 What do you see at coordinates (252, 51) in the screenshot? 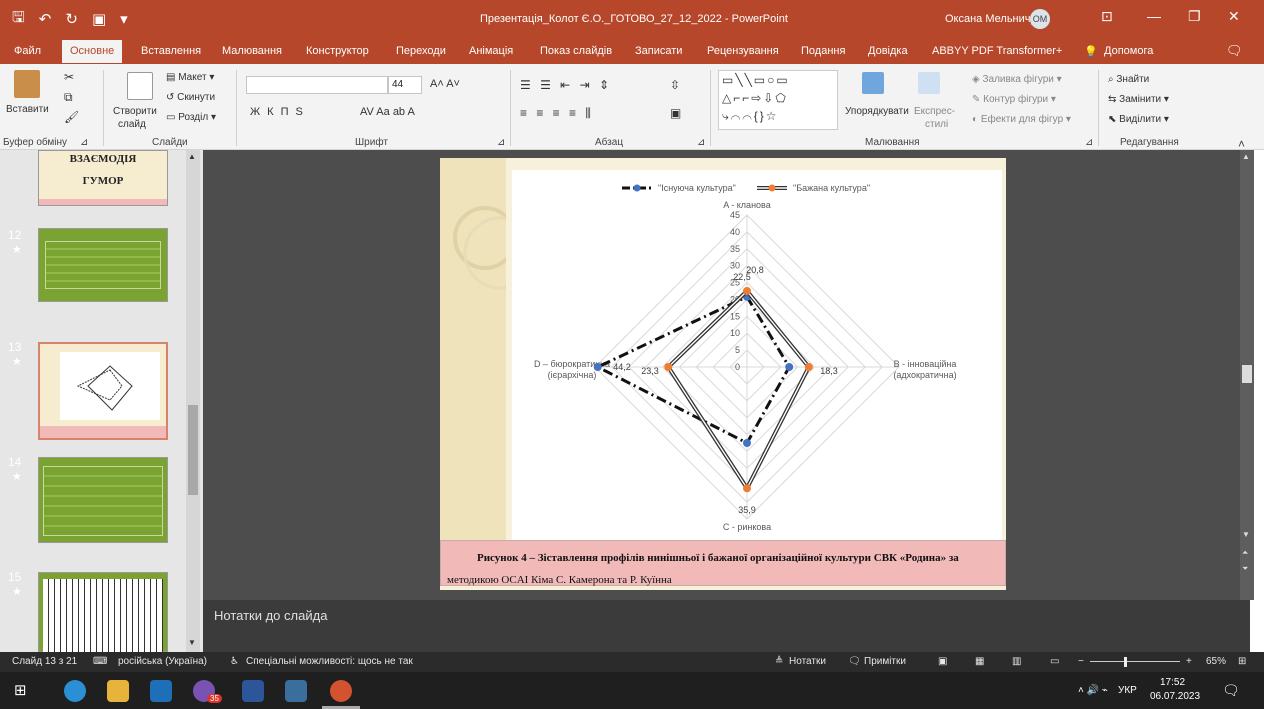
I see `tab-draw: Малювання` at bounding box center [252, 51].